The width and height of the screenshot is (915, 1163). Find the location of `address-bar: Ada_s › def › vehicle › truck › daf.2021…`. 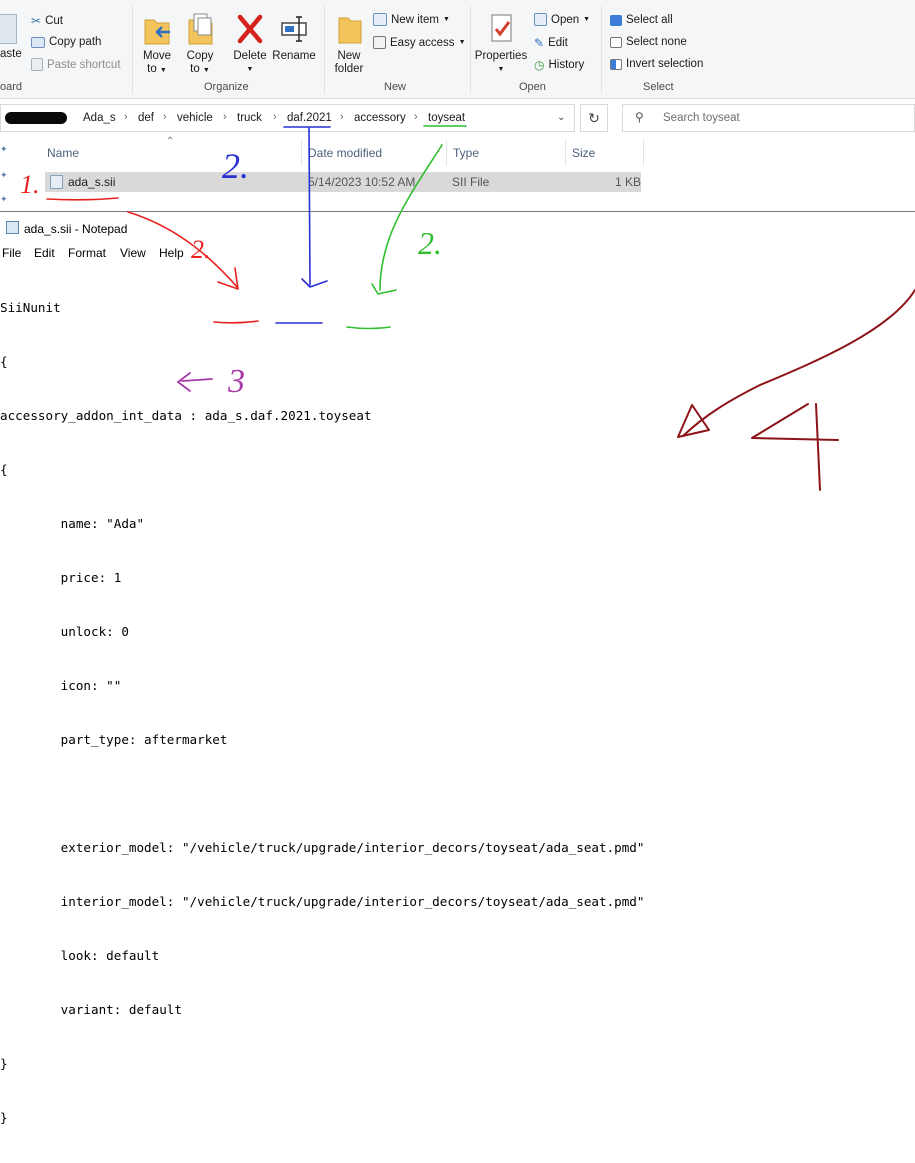

address-bar: Ada_s › def › vehicle › truck › daf.2021… is located at coordinates (287, 118).